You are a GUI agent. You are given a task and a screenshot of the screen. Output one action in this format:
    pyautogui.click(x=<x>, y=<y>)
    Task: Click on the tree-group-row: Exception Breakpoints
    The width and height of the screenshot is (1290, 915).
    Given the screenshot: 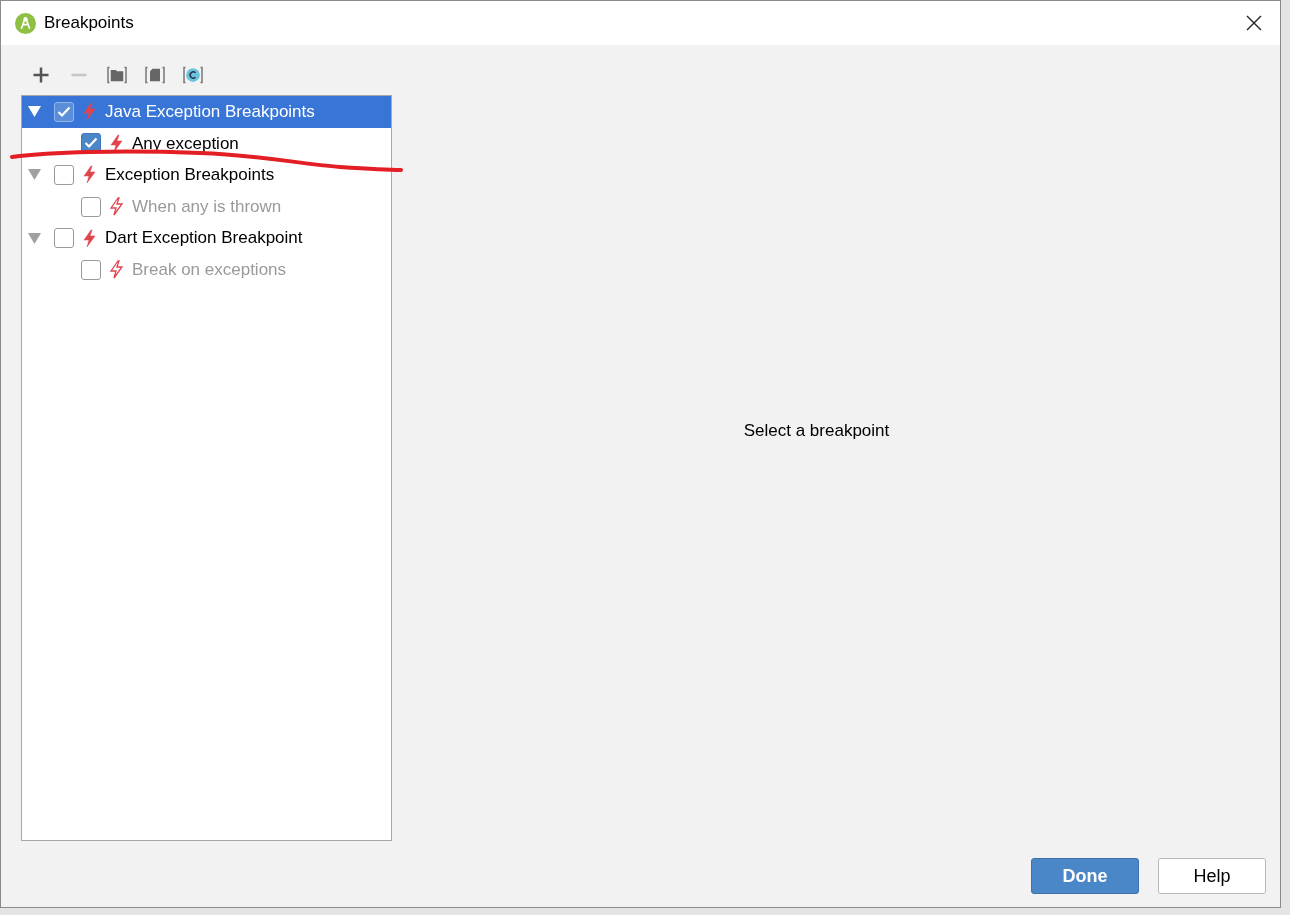 What is the action you would take?
    pyautogui.click(x=206, y=175)
    